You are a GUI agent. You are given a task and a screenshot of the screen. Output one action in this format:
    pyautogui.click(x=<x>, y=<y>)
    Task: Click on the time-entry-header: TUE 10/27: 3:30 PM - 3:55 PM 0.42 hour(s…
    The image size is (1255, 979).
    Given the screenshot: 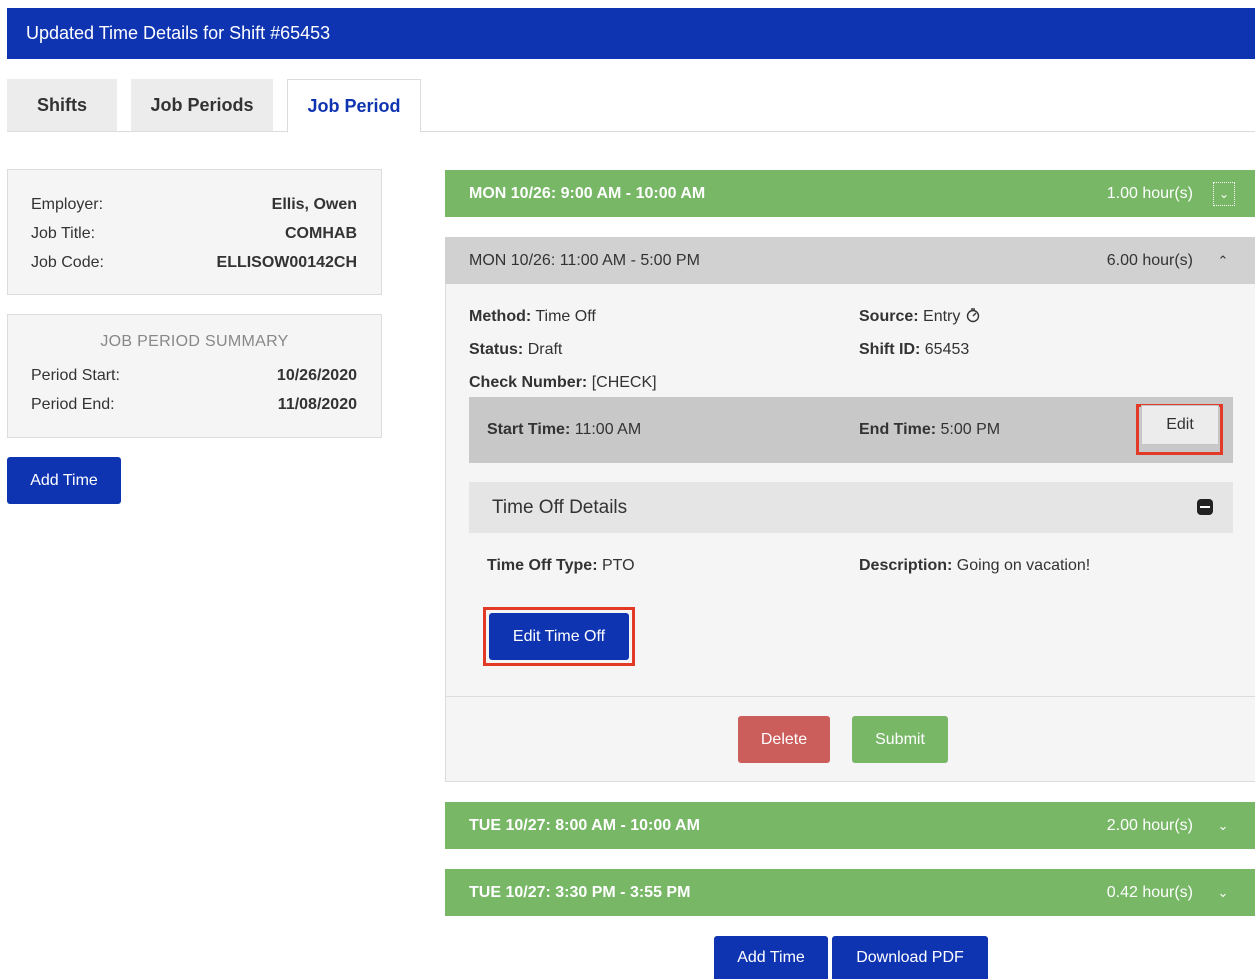 What is the action you would take?
    pyautogui.click(x=850, y=892)
    